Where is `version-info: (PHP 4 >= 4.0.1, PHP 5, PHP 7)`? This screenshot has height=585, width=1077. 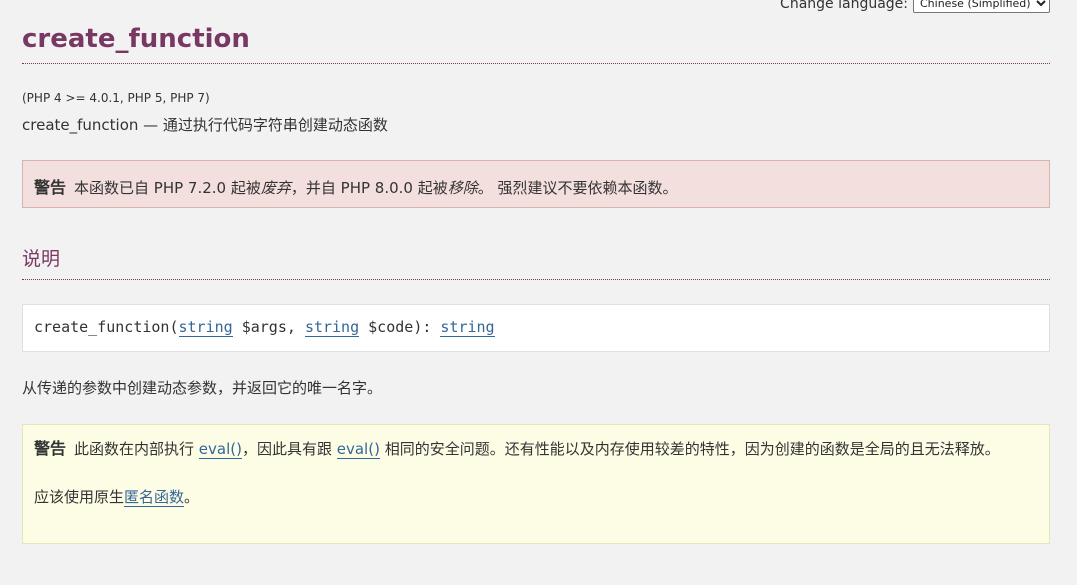 version-info: (PHP 4 >= 4.0.1, PHP 5, PHP 7) is located at coordinates (116, 98).